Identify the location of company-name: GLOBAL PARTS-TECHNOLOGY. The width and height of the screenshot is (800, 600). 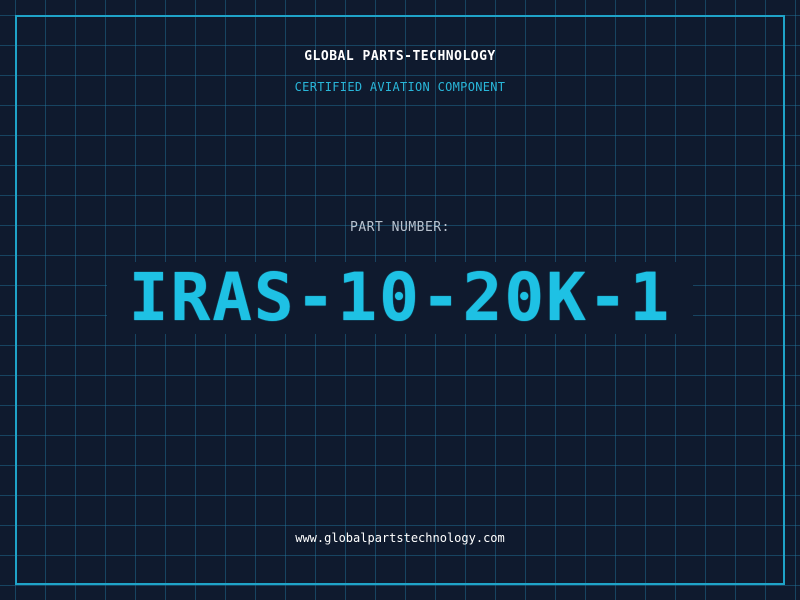
(400, 56).